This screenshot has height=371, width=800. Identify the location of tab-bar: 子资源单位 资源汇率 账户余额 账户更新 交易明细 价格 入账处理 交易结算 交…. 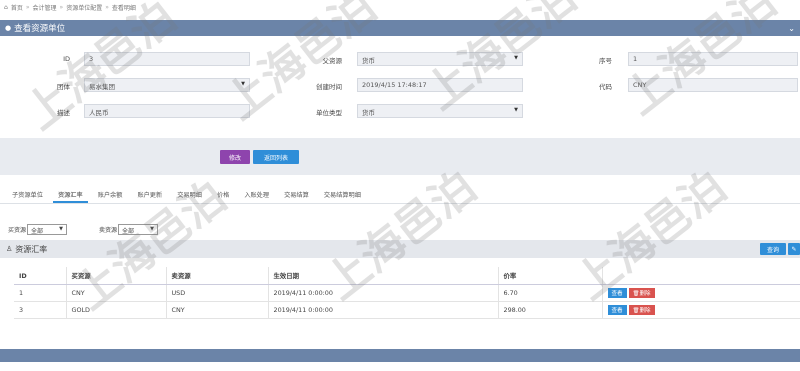
(400, 195).